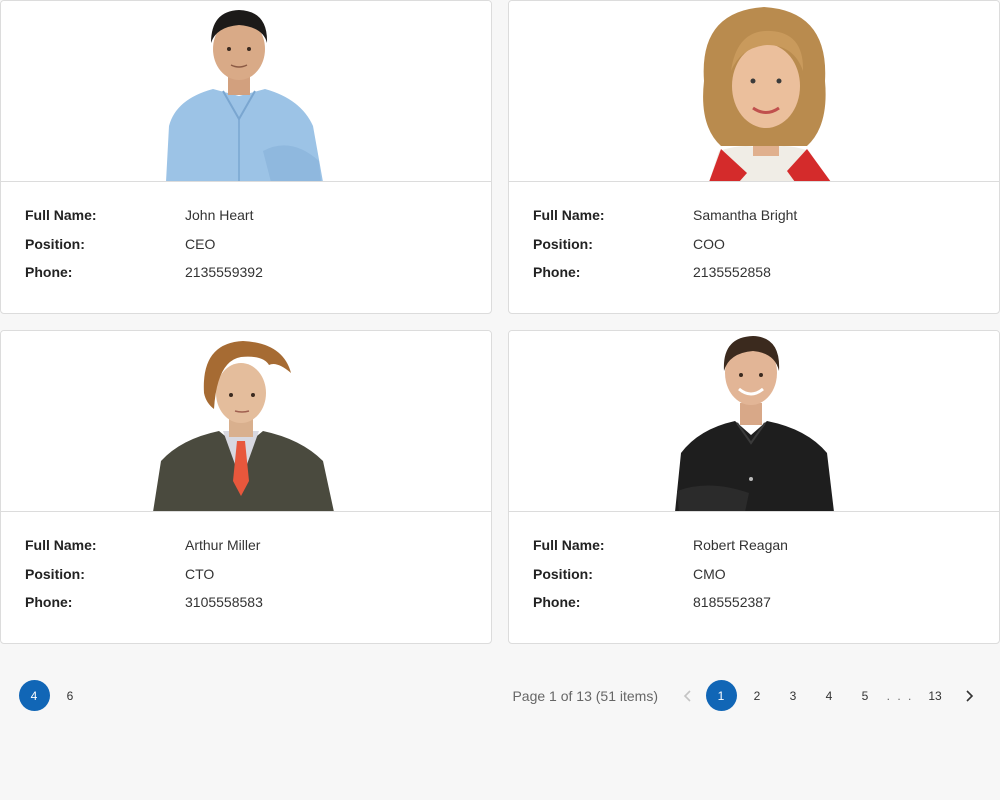 This screenshot has height=800, width=1000. I want to click on full-name-value: Samantha Bright, so click(745, 215).